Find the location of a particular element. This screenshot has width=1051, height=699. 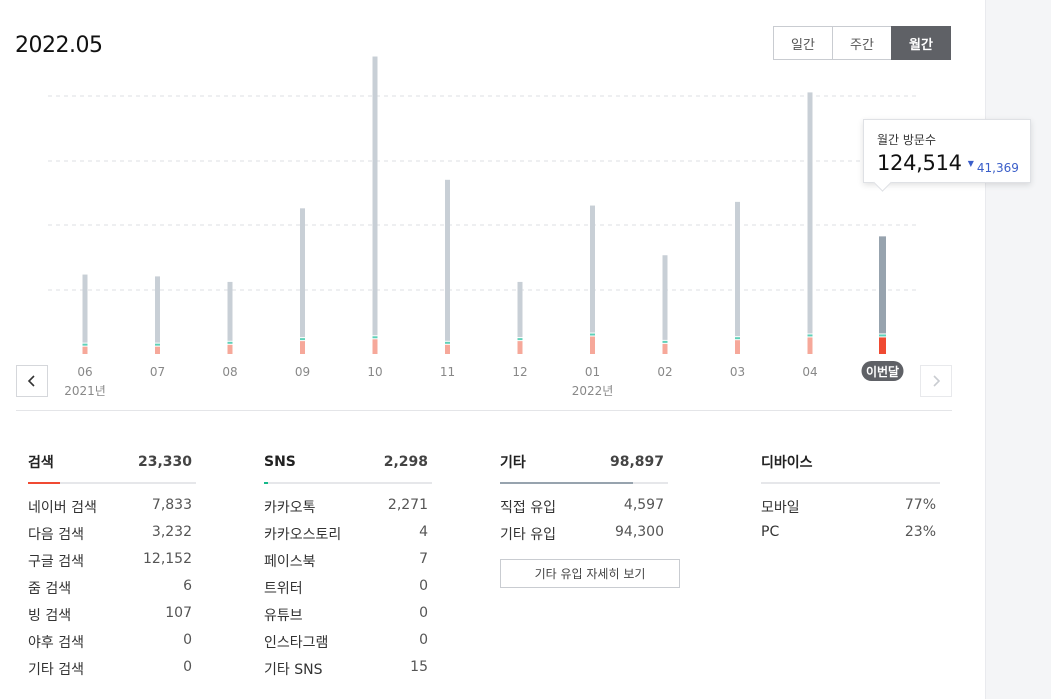

sns-stat-row: 카카오스토리 4 is located at coordinates (342, 537).